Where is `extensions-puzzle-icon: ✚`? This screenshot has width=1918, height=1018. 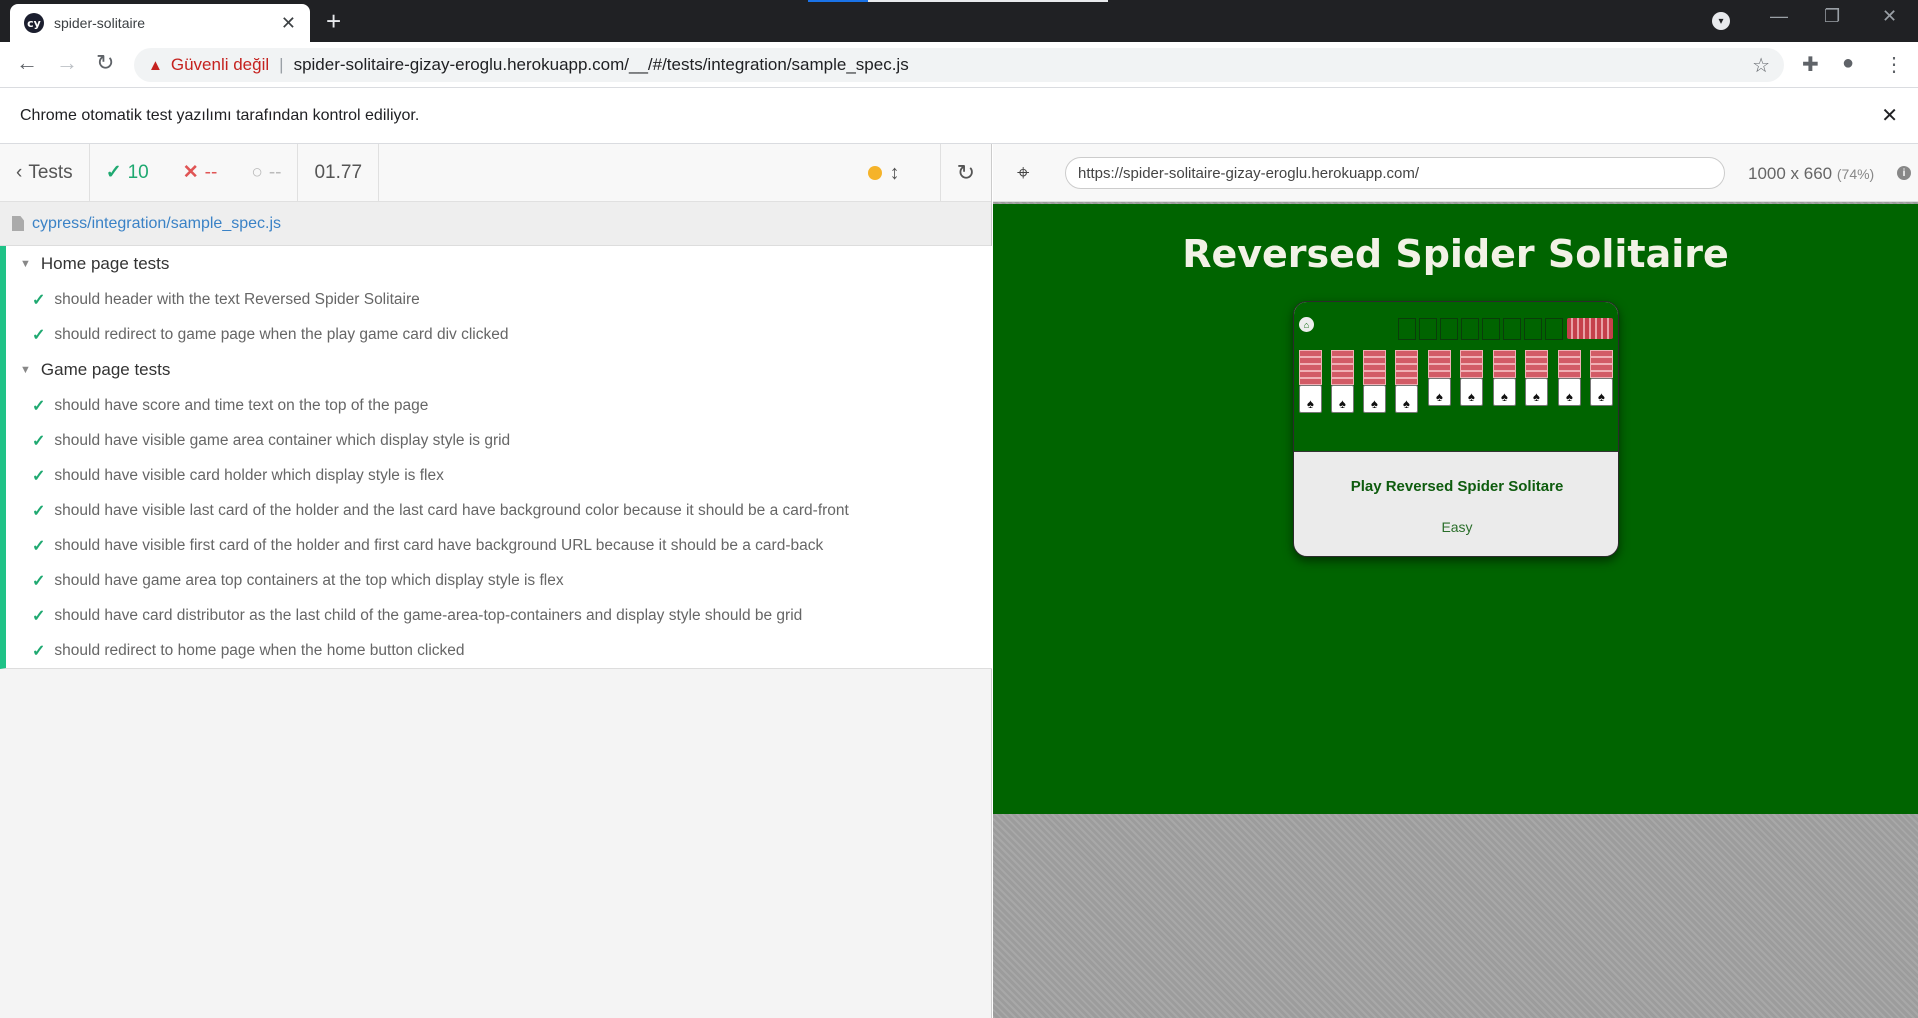
extensions-puzzle-icon: ✚ is located at coordinates (1810, 64).